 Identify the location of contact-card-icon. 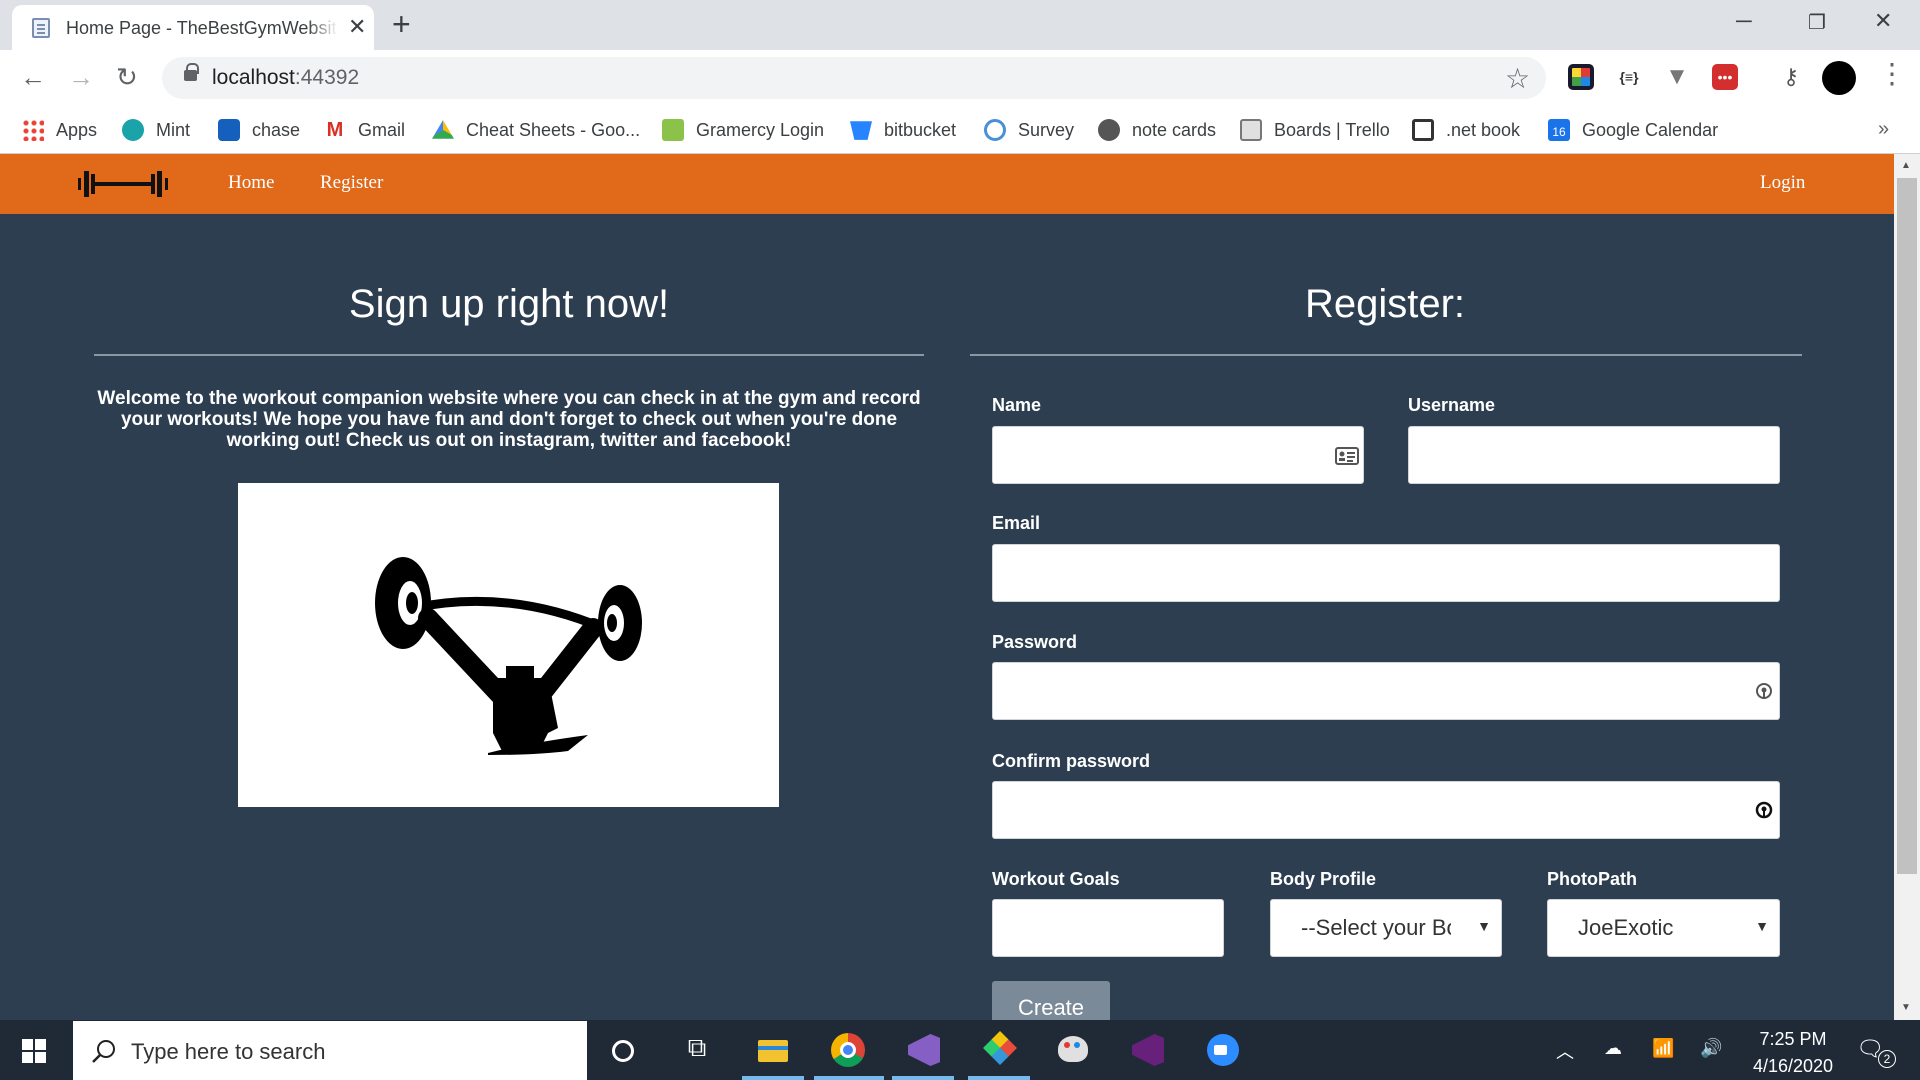
(1347, 456).